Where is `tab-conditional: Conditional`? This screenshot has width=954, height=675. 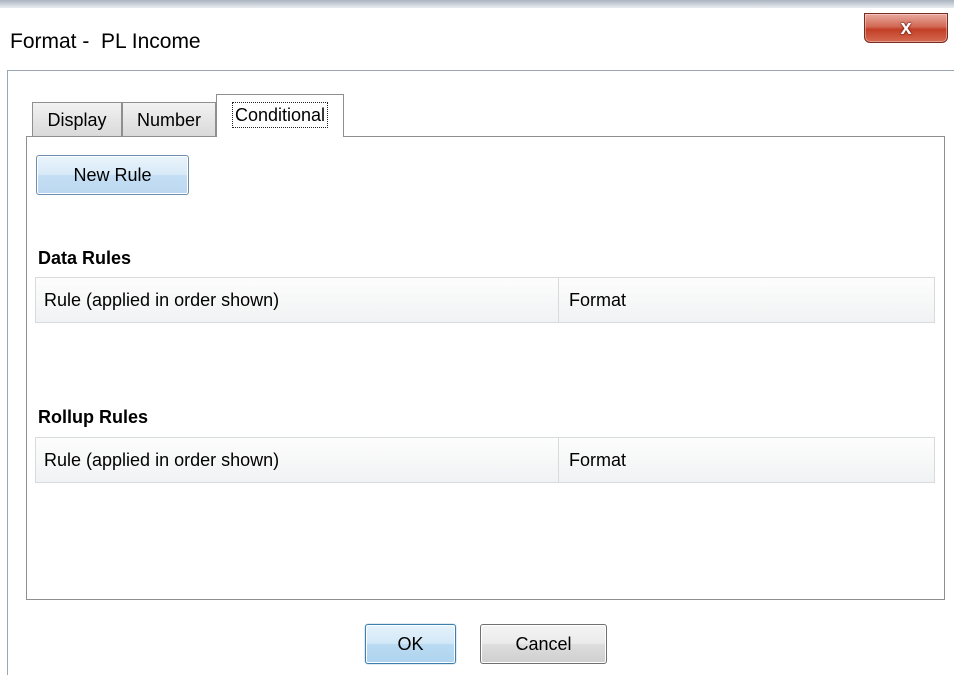
tab-conditional: Conditional is located at coordinates (280, 115).